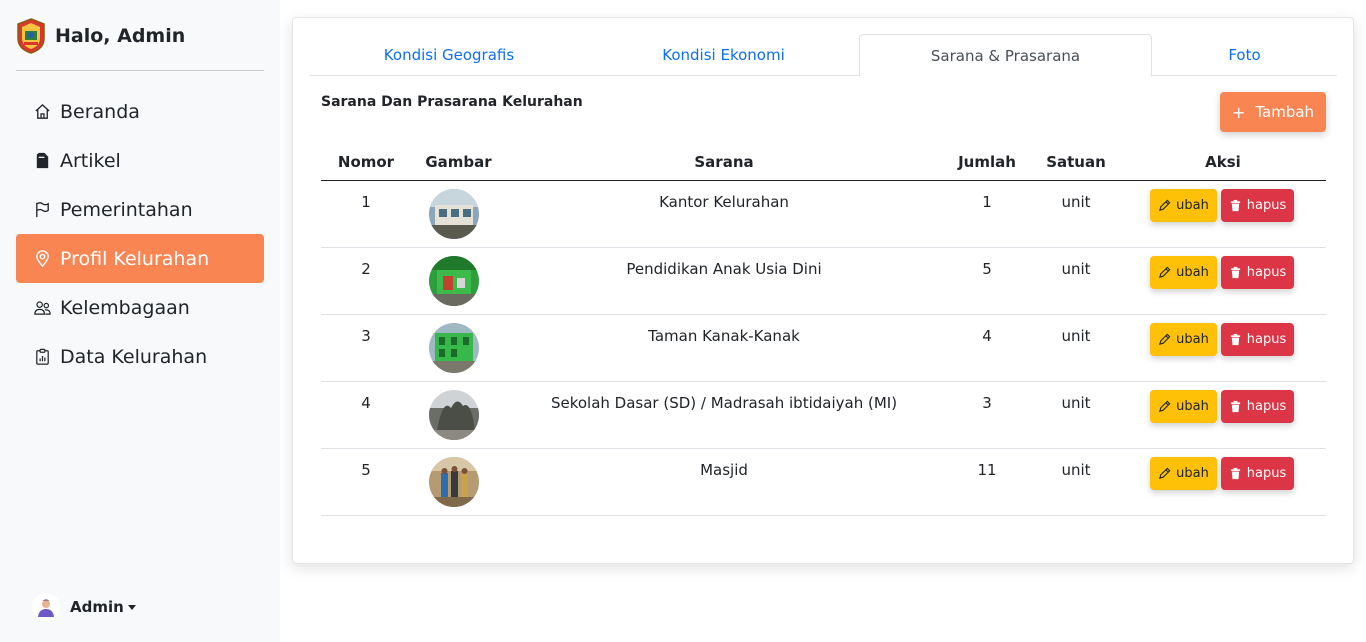 The image size is (1366, 642). I want to click on flag-icon, so click(42, 210).